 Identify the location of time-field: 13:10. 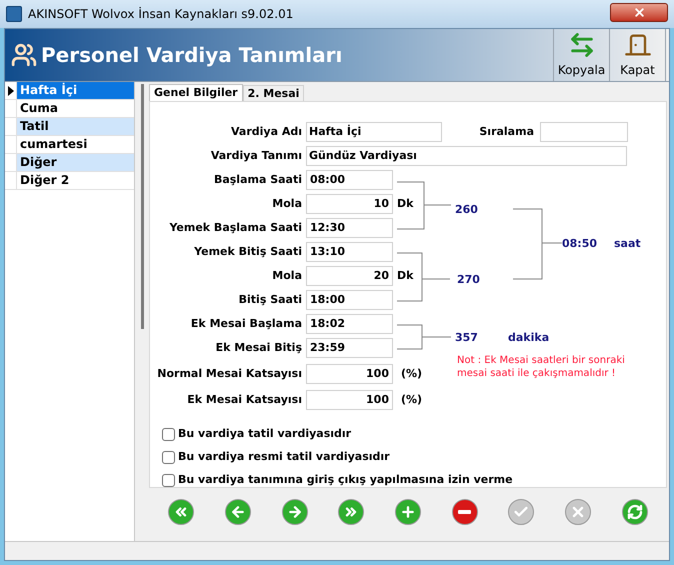
(349, 252).